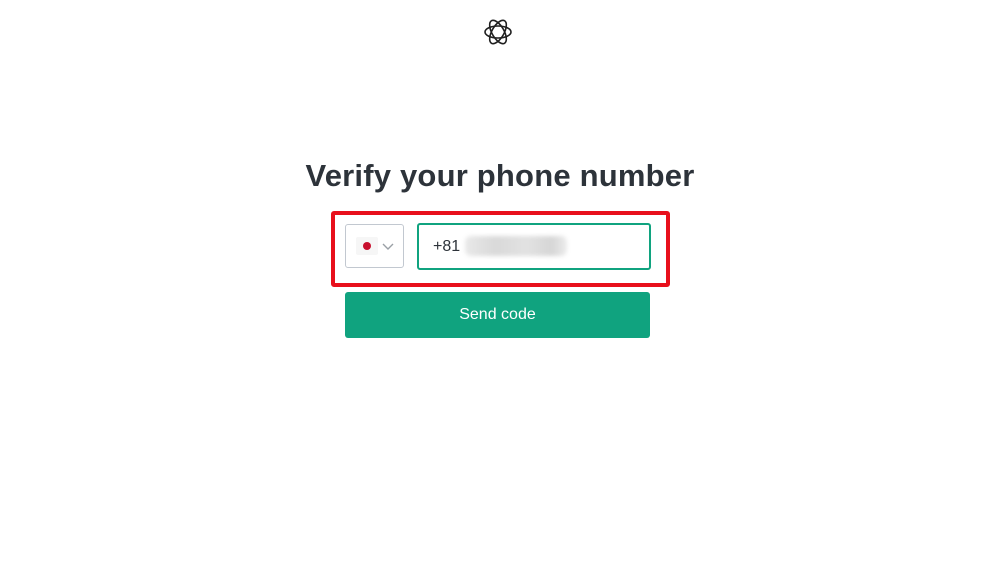  What do you see at coordinates (447, 246) in the screenshot?
I see `dial-code-prefix: +81` at bounding box center [447, 246].